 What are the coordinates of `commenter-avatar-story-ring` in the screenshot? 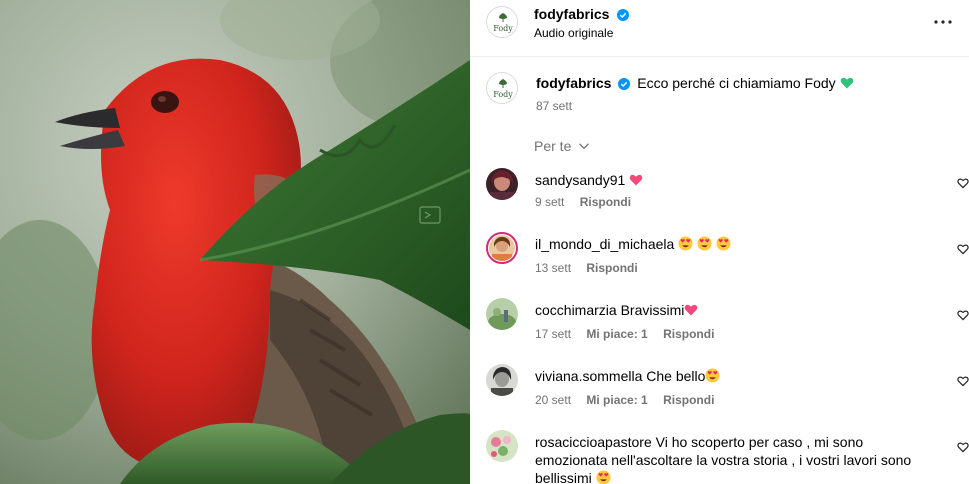 It's located at (502, 248).